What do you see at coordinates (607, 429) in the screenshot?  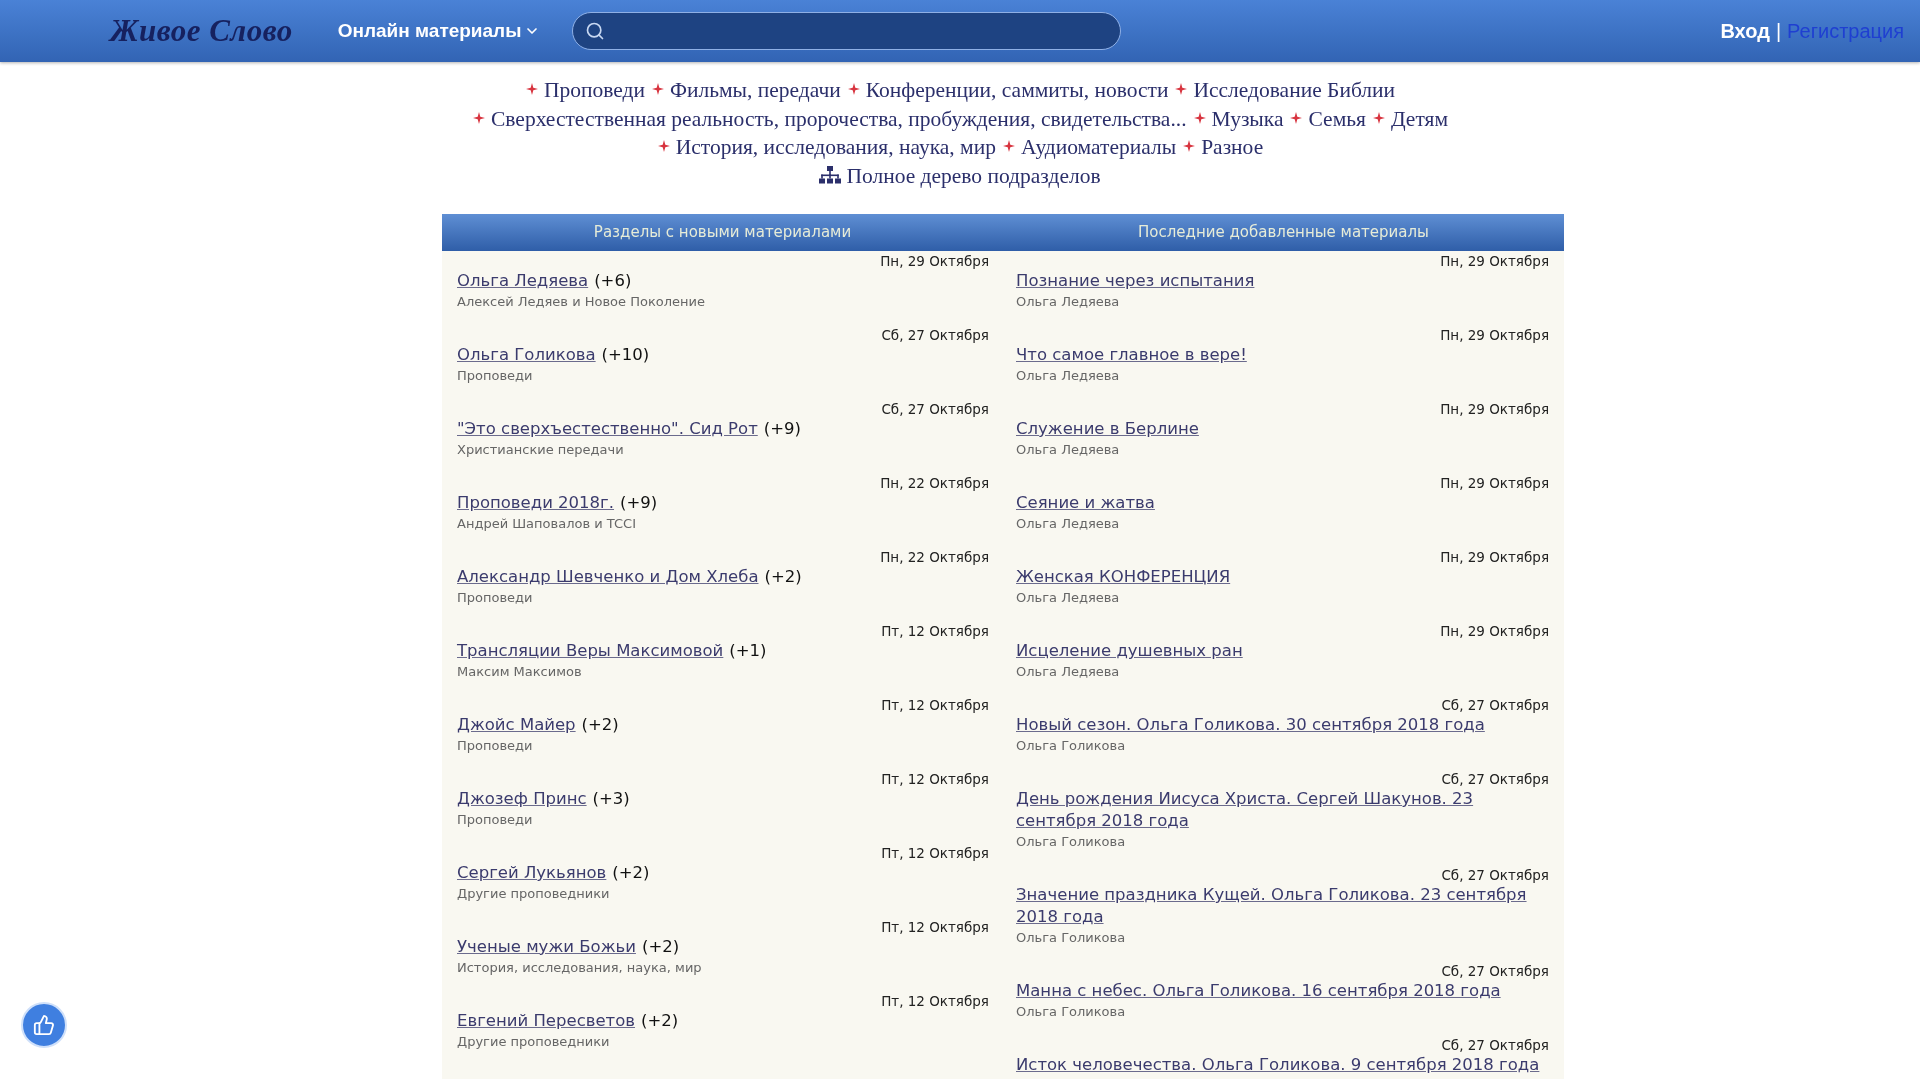 I see `item-link: "Это сверхъестественно". Сид Рот` at bounding box center [607, 429].